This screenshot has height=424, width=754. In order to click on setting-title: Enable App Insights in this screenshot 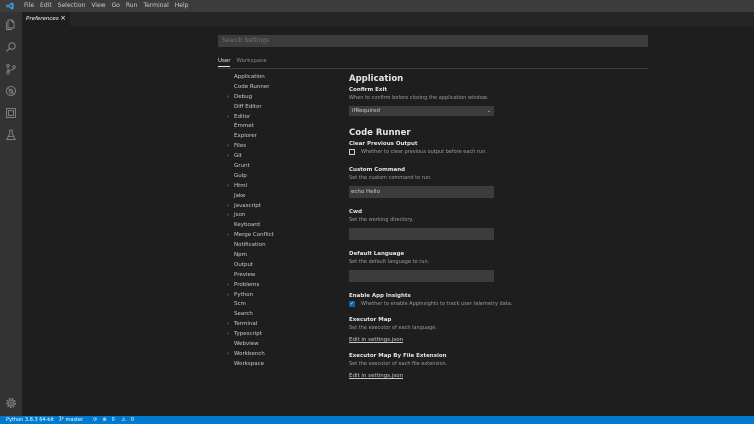, I will do `click(380, 296)`.